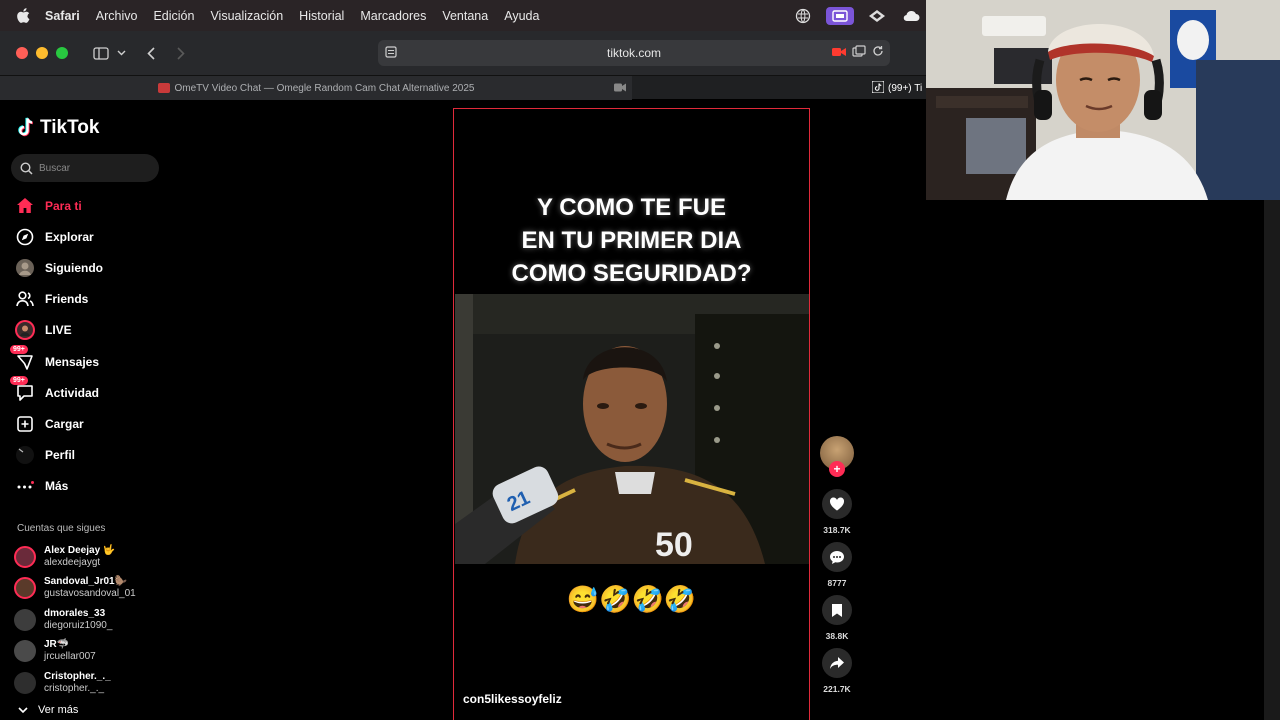  Describe the element at coordinates (631, 207) in the screenshot. I see `caption-line: Y COMO TE FUE` at that location.